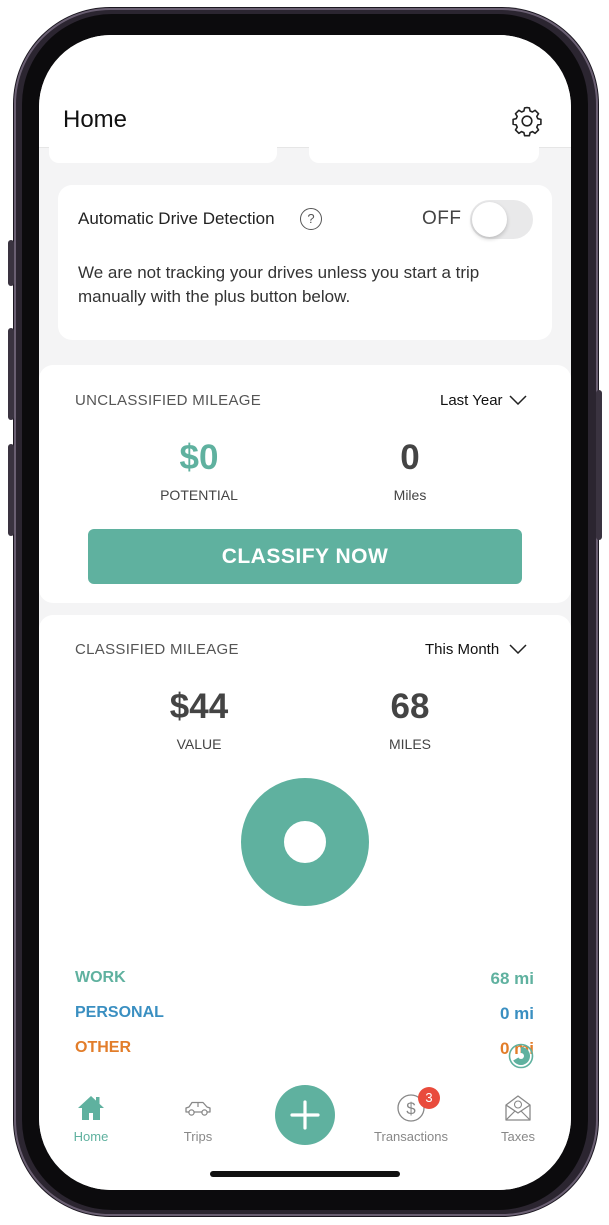 The height and width of the screenshot is (1225, 609). Describe the element at coordinates (516, 1013) in the screenshot. I see `category-value: 0 mi` at that location.